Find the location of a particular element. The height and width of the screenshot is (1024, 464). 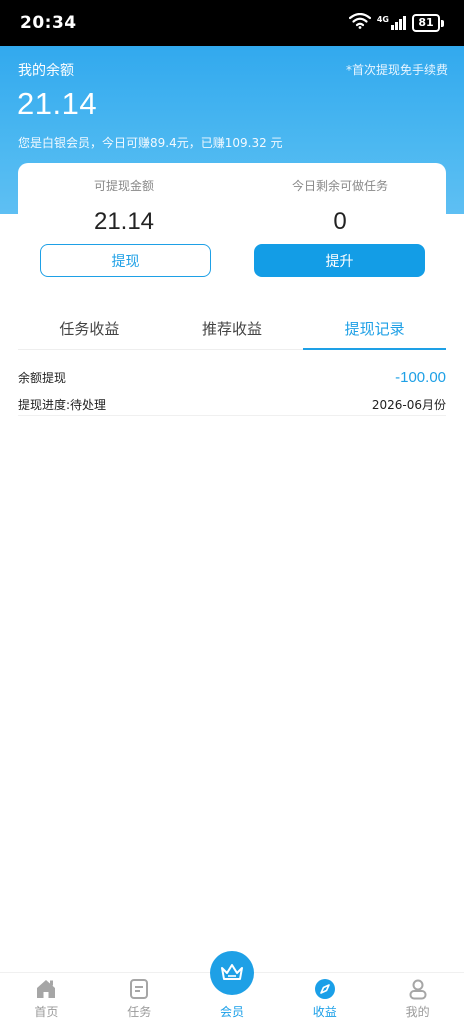

withdraw-button: 提现 is located at coordinates (125, 260).